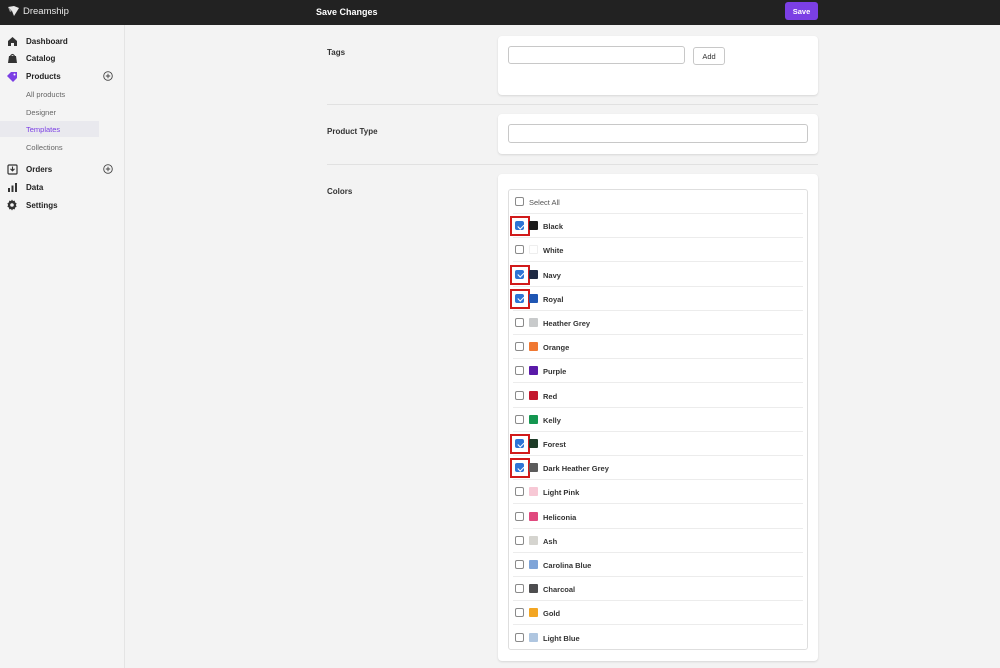 This screenshot has height=668, width=1000. I want to click on top-bar: Dreamship Save Changes Save, so click(500, 12).